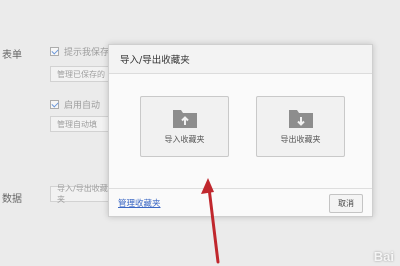 This screenshot has height=266, width=400. Describe the element at coordinates (383, 256) in the screenshot. I see `watermark-logo: Bai` at that location.